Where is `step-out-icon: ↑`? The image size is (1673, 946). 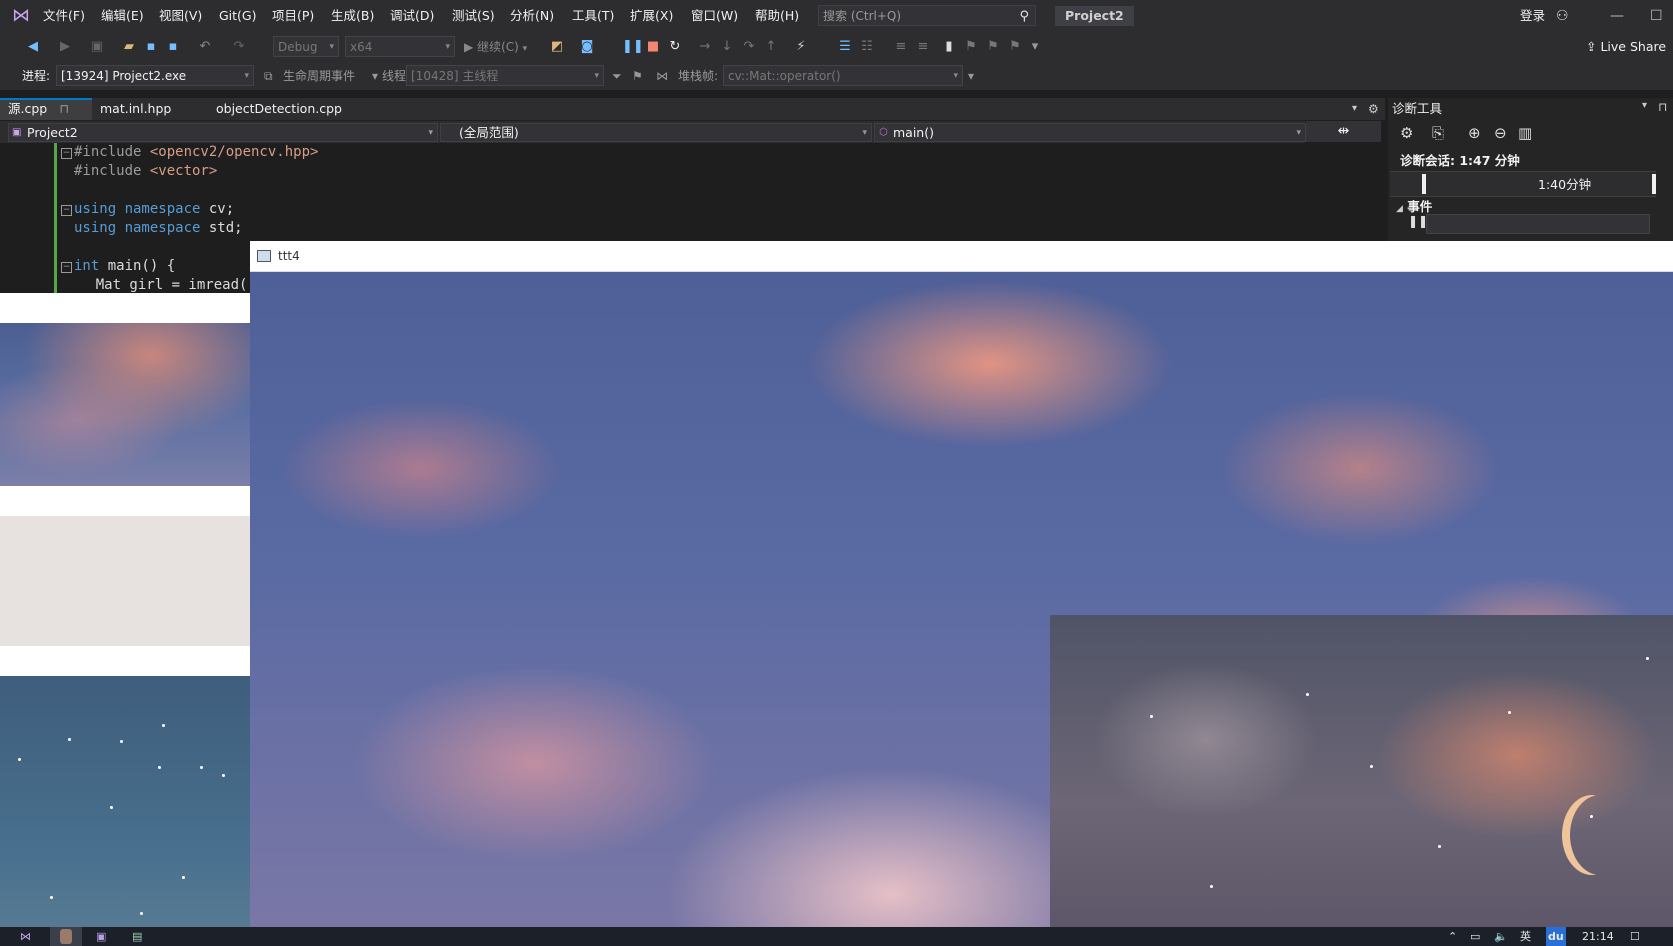
step-out-icon: ↑ is located at coordinates (771, 47).